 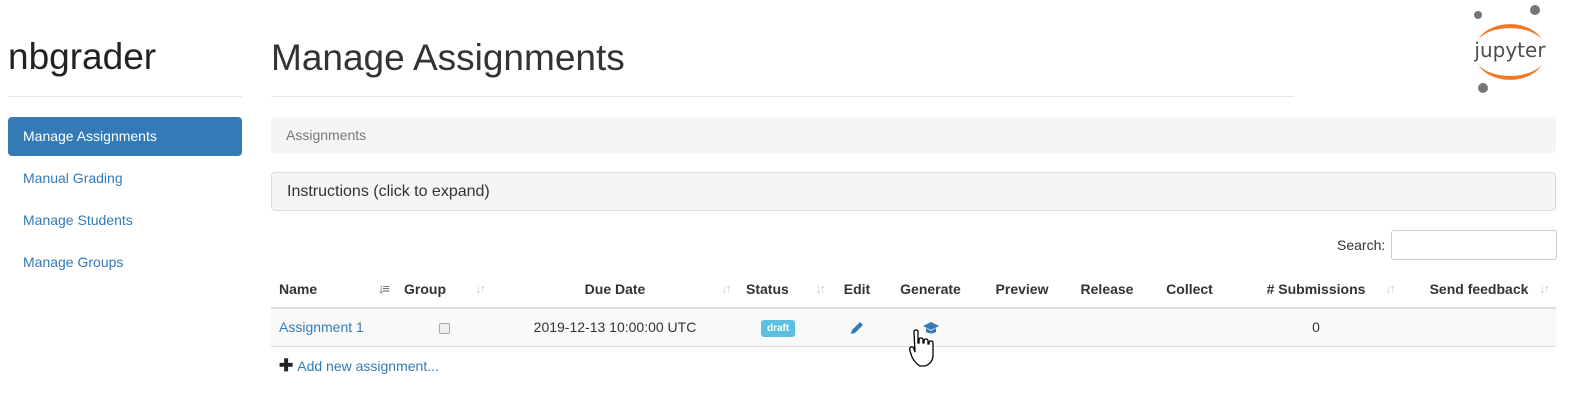 I want to click on col-due-date: Due Date ↓↑, so click(x=615, y=289).